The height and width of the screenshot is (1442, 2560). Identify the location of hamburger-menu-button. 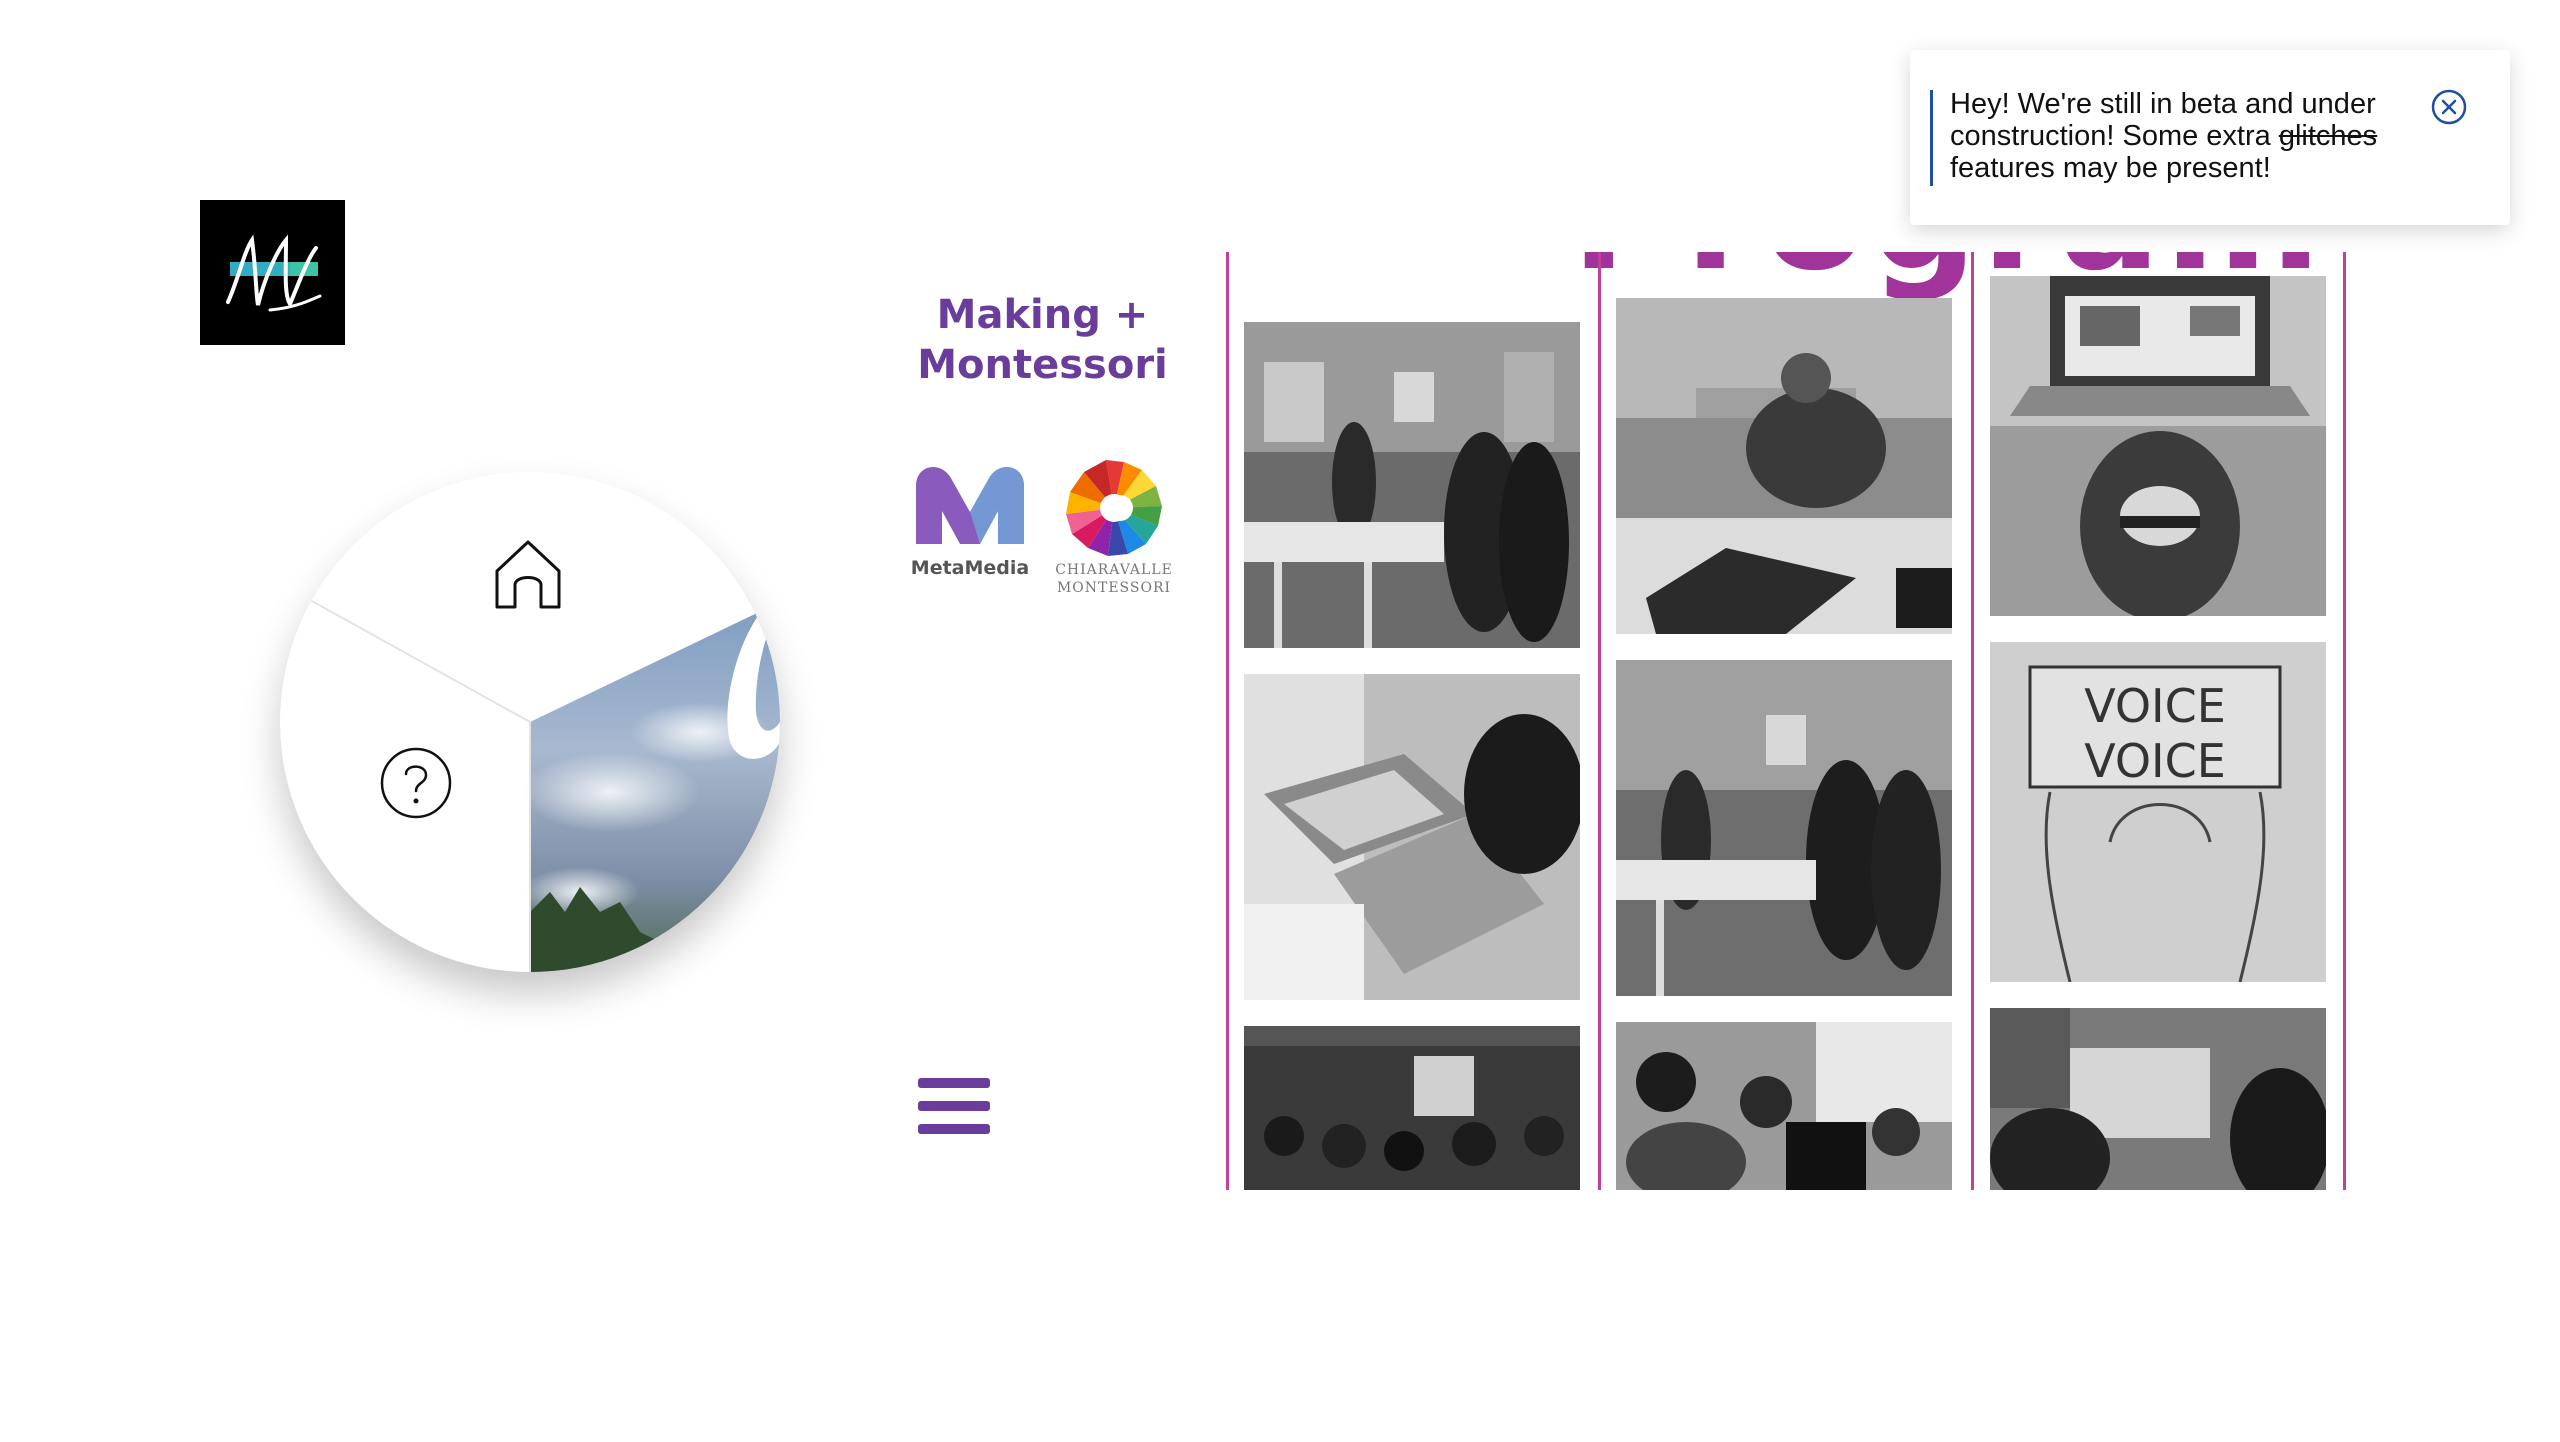
(954, 1106).